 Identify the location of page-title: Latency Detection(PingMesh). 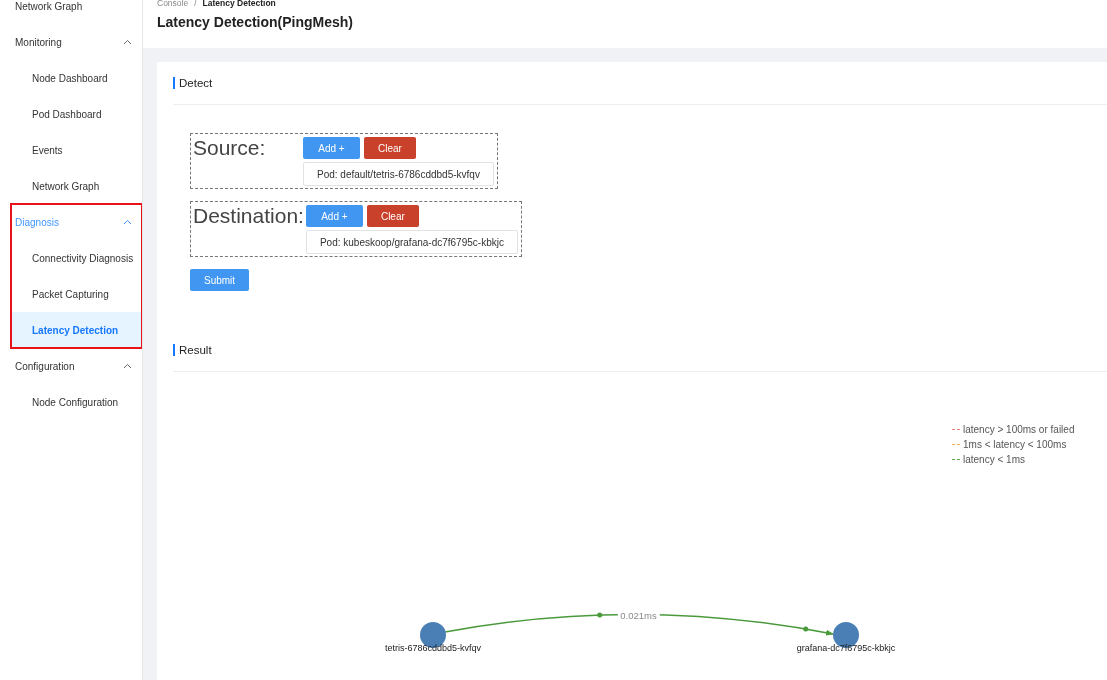
(256, 22).